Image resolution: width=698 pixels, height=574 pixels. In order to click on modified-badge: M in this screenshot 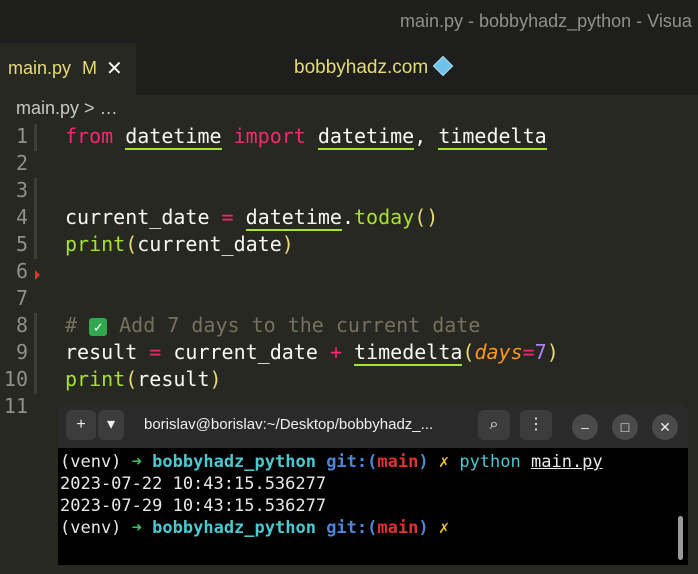, I will do `click(89, 68)`.